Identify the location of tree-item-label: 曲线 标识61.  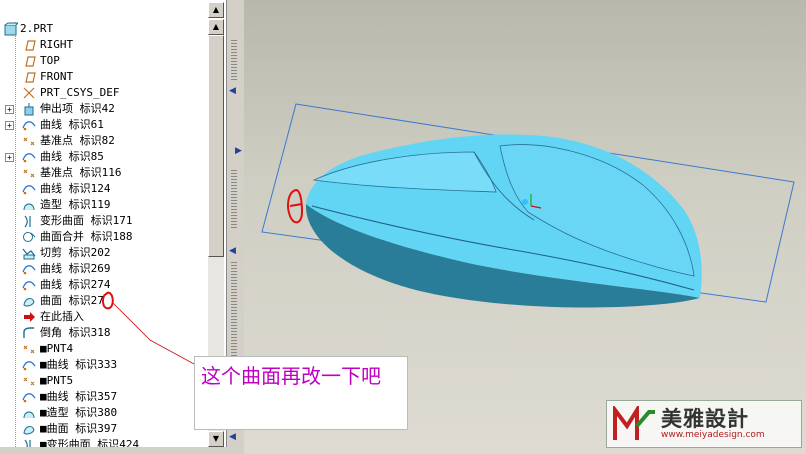
(72, 124).